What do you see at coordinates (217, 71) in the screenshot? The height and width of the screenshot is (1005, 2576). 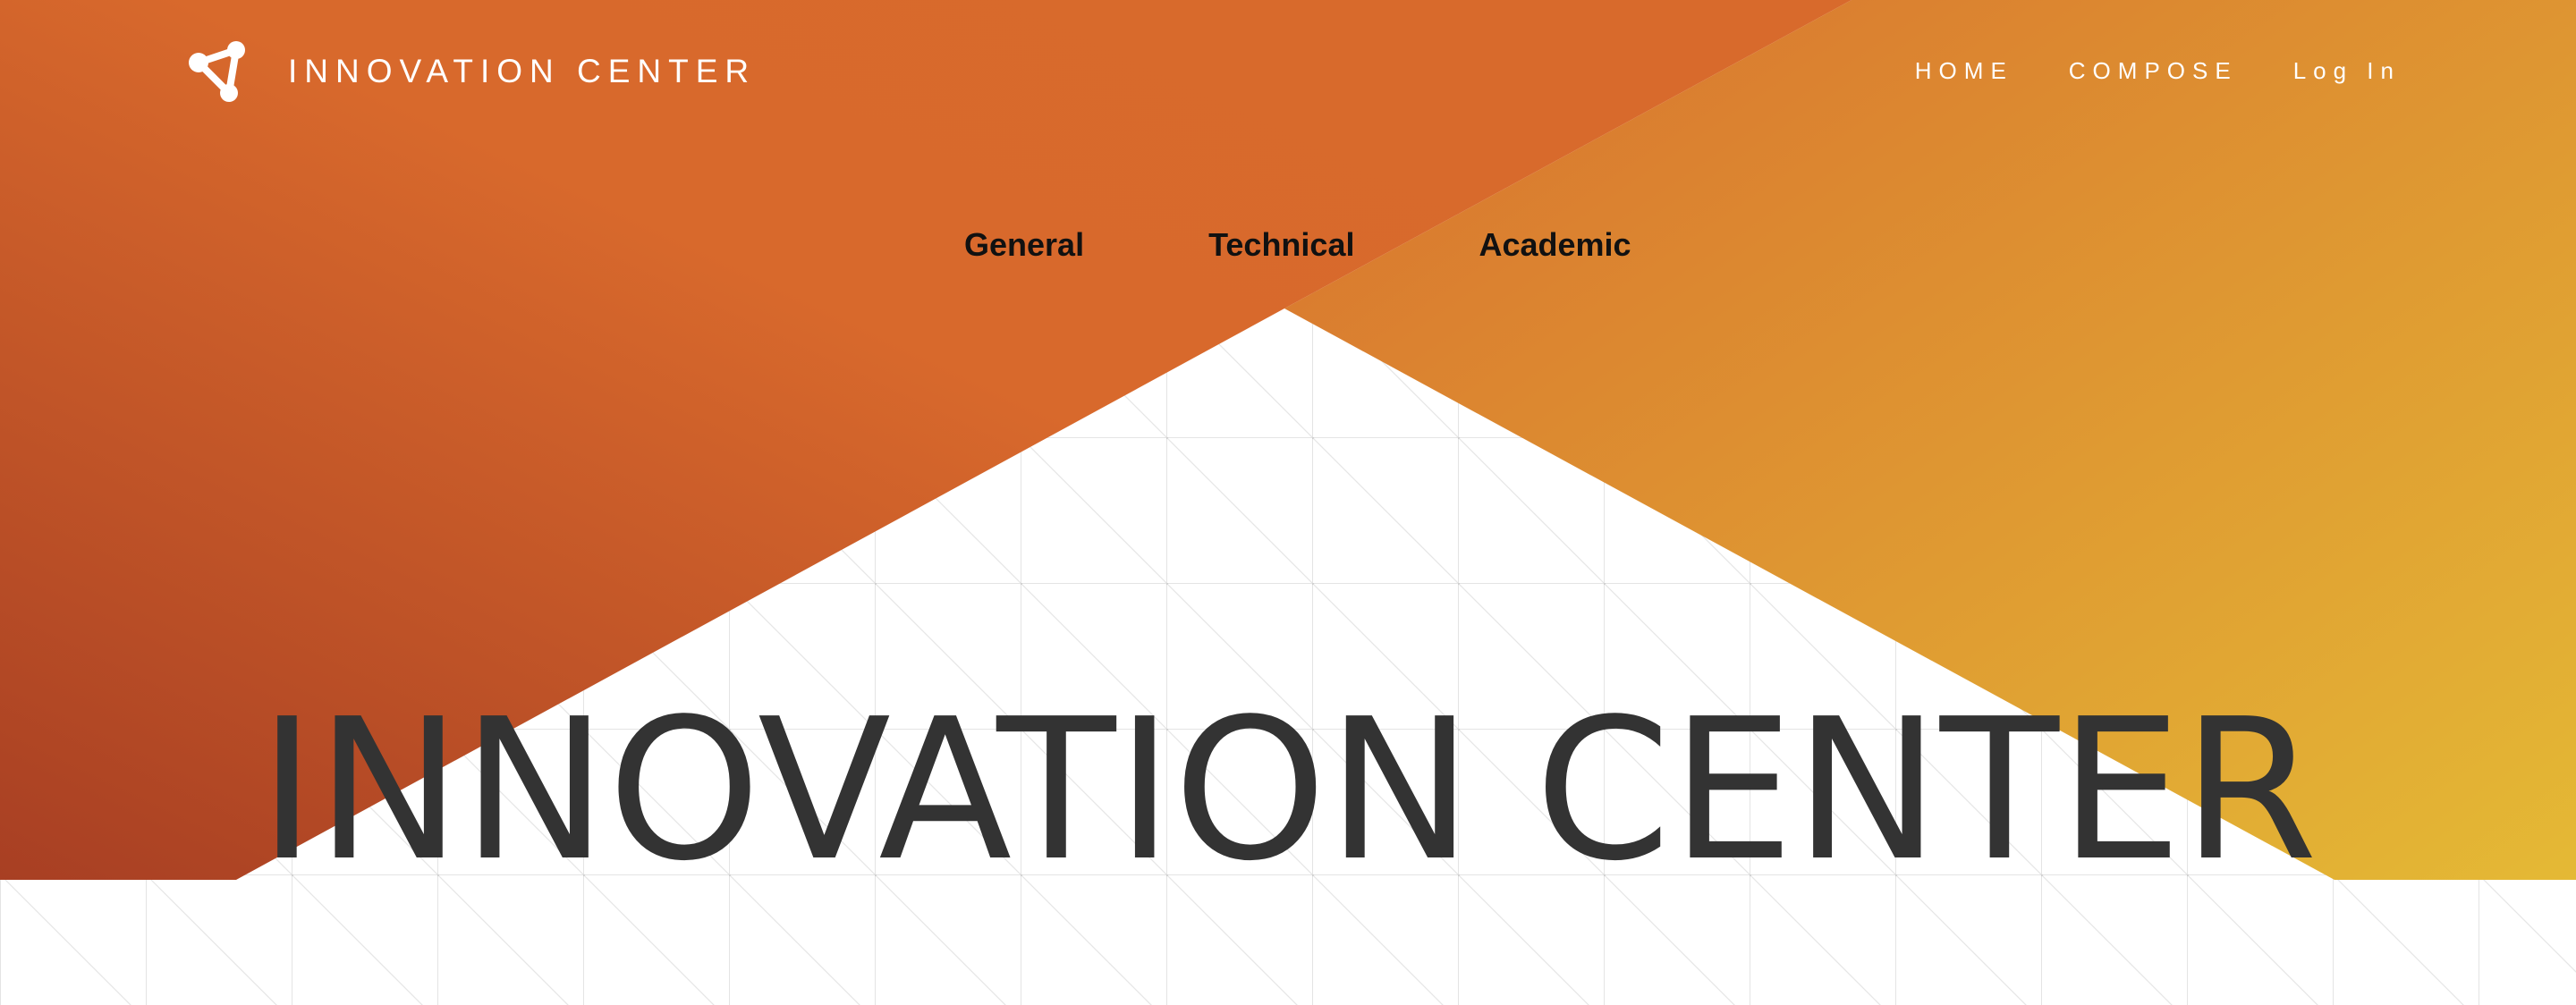 I see `network-nodes-icon` at bounding box center [217, 71].